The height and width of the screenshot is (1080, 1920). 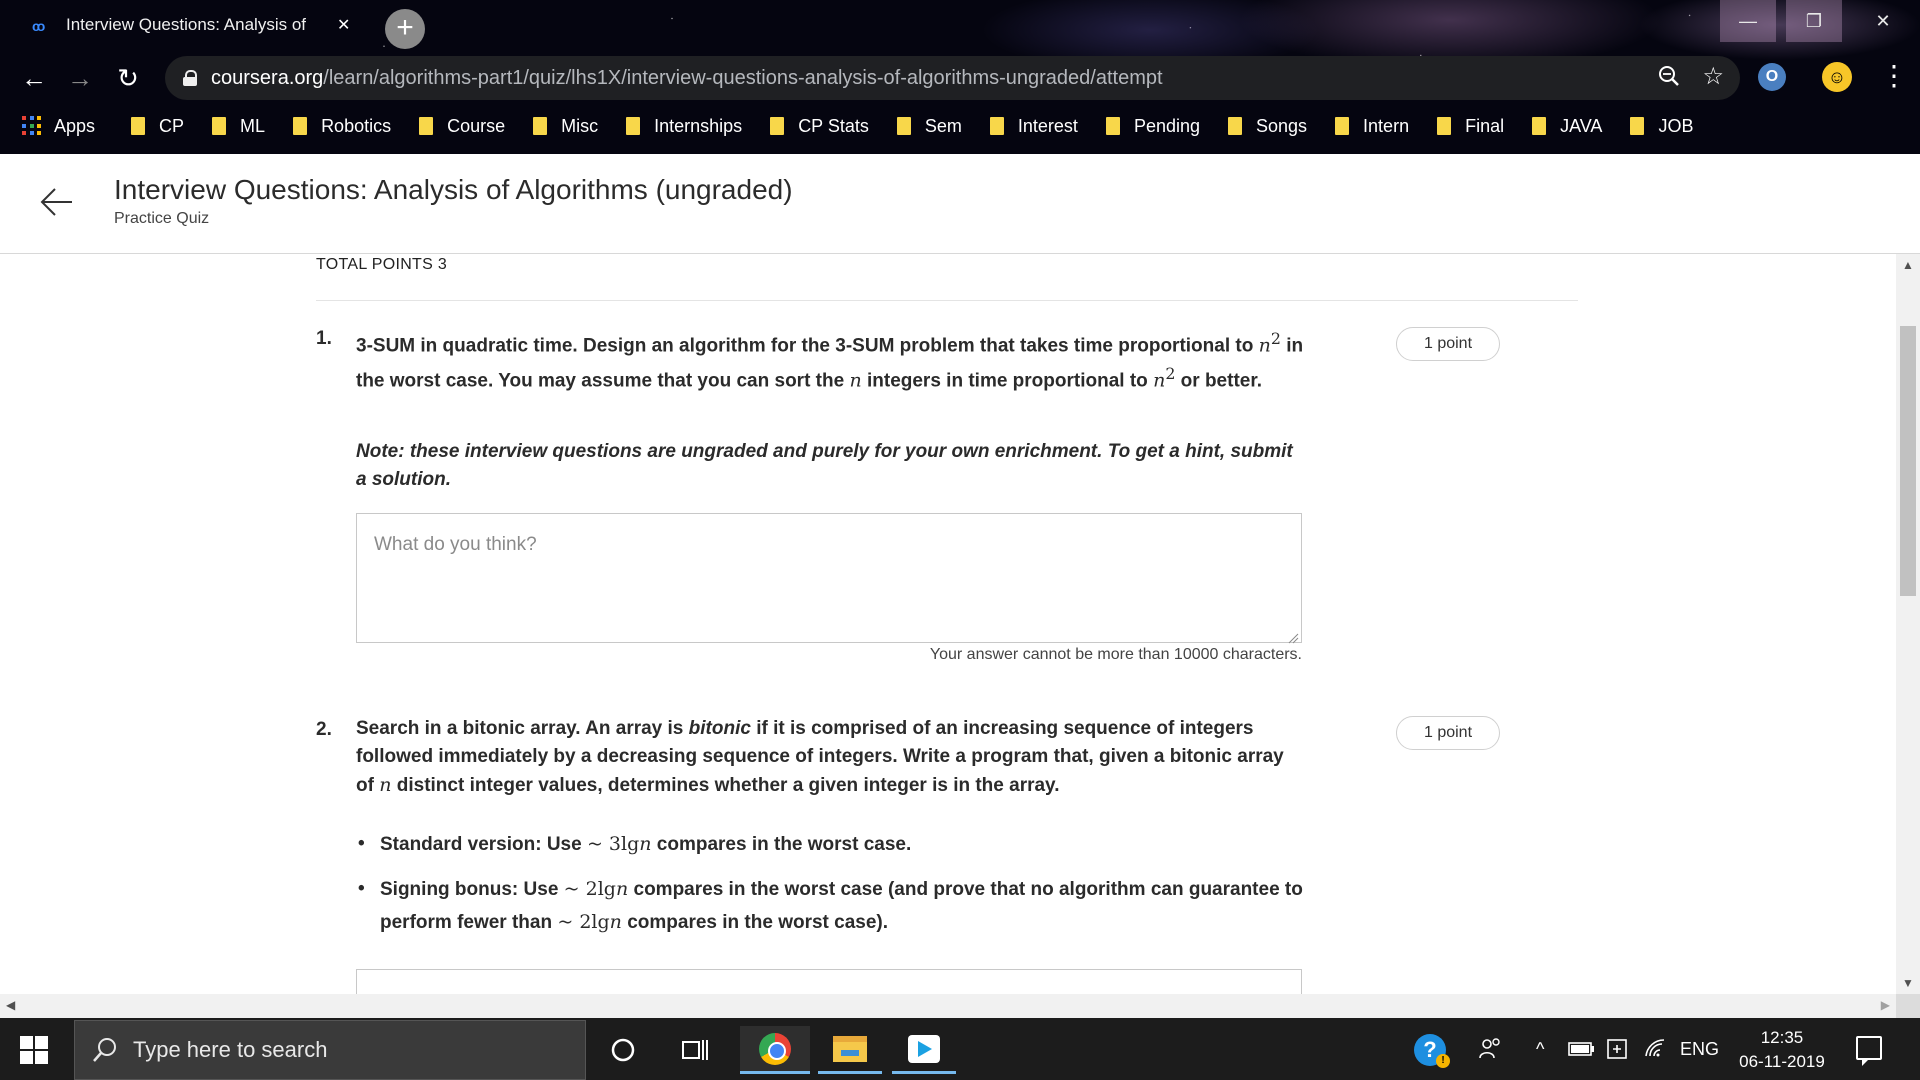 I want to click on bookmark-label: Final, so click(x=1485, y=125).